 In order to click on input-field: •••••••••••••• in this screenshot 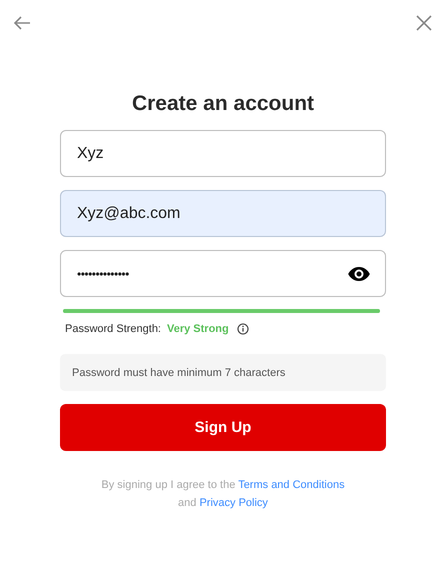, I will do `click(223, 273)`.